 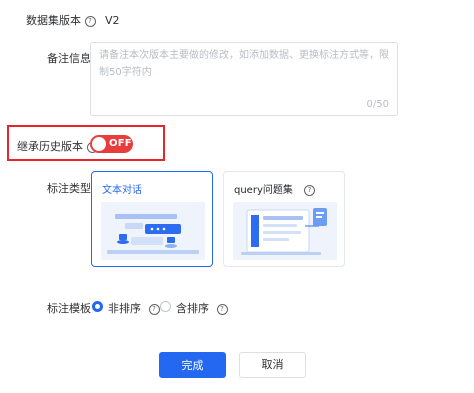 What do you see at coordinates (377, 104) in the screenshot?
I see `remark-char-count: 0/50` at bounding box center [377, 104].